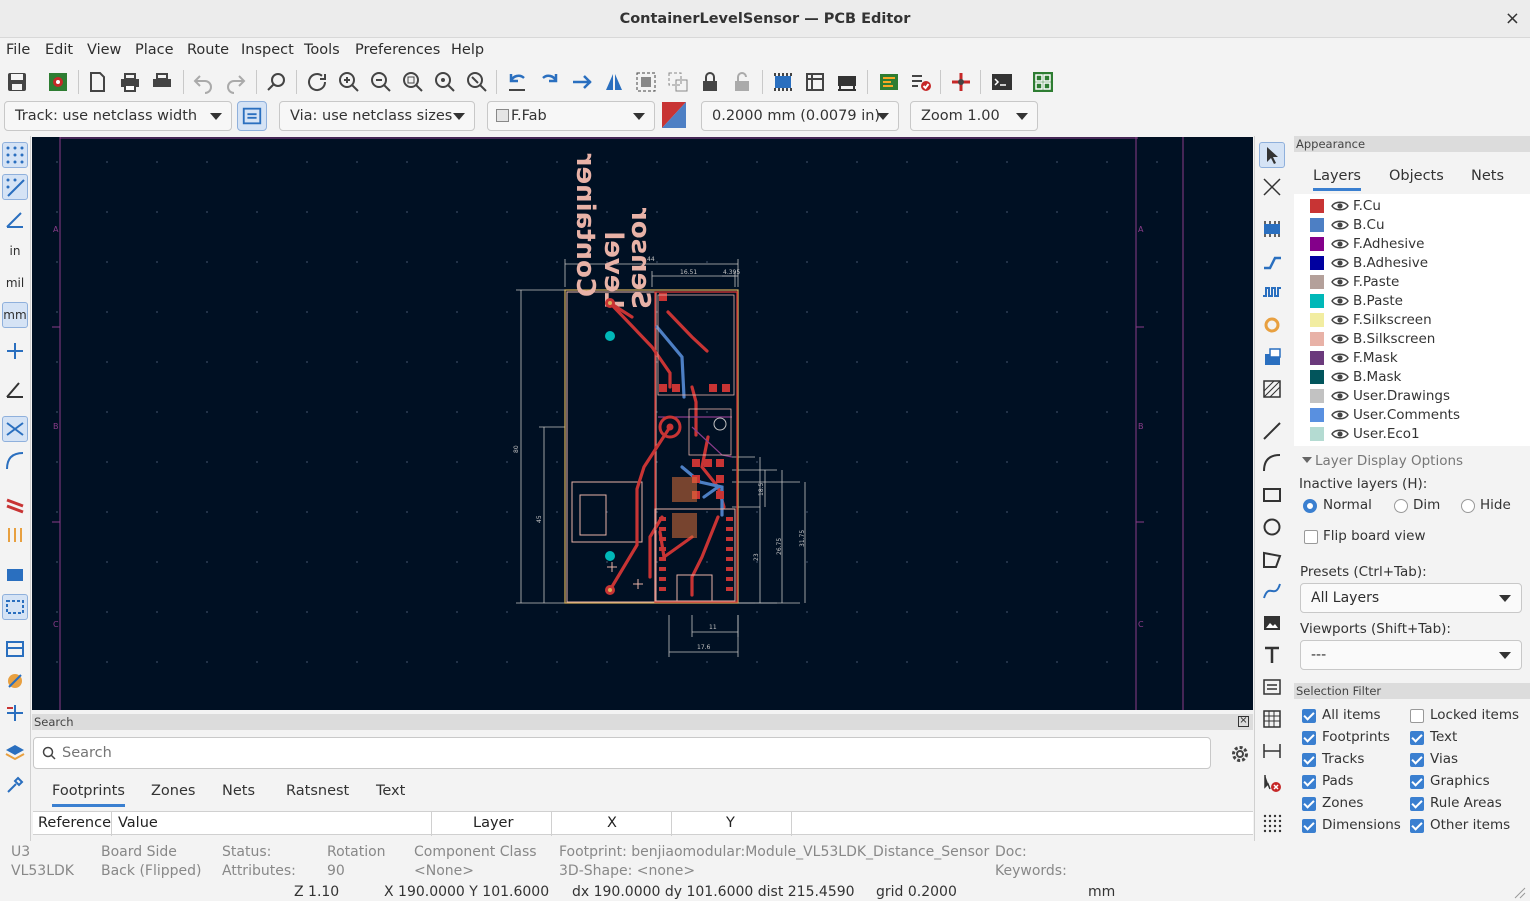  Describe the element at coordinates (317, 82) in the screenshot. I see `refresh-icon` at that location.